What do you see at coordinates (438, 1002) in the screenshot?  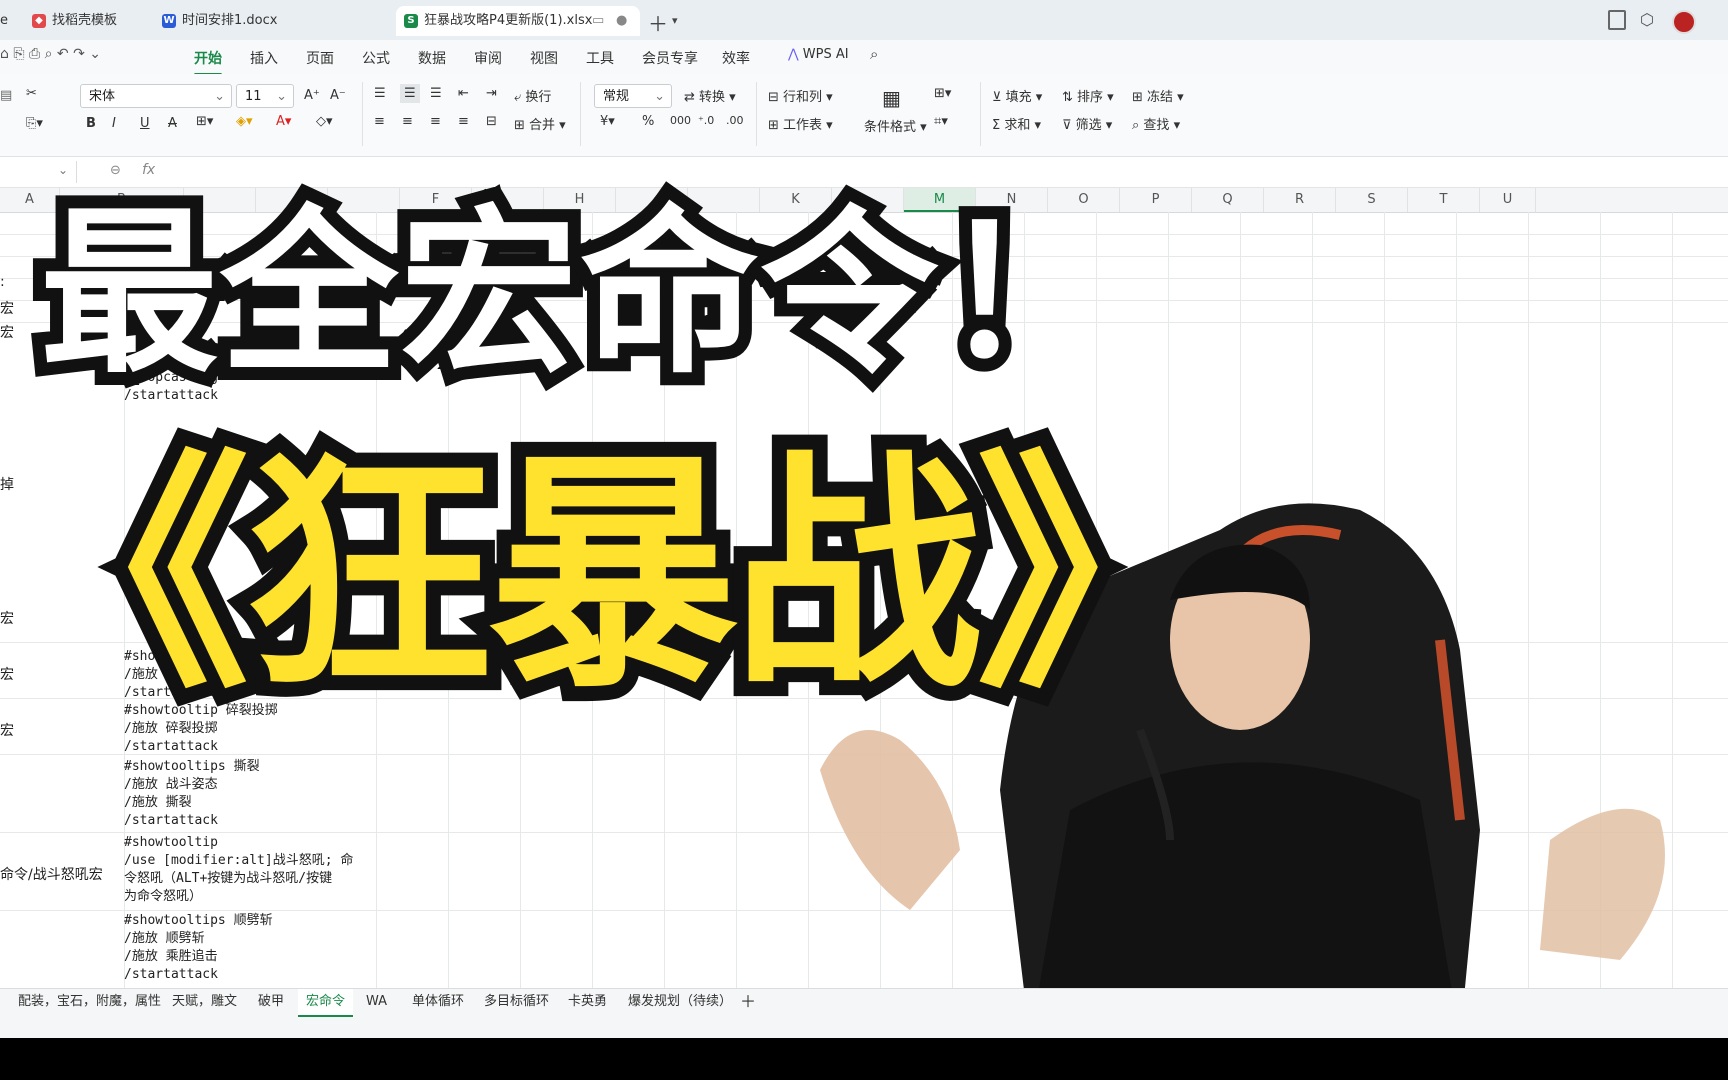 I see `sheet-tab: 单体循环` at bounding box center [438, 1002].